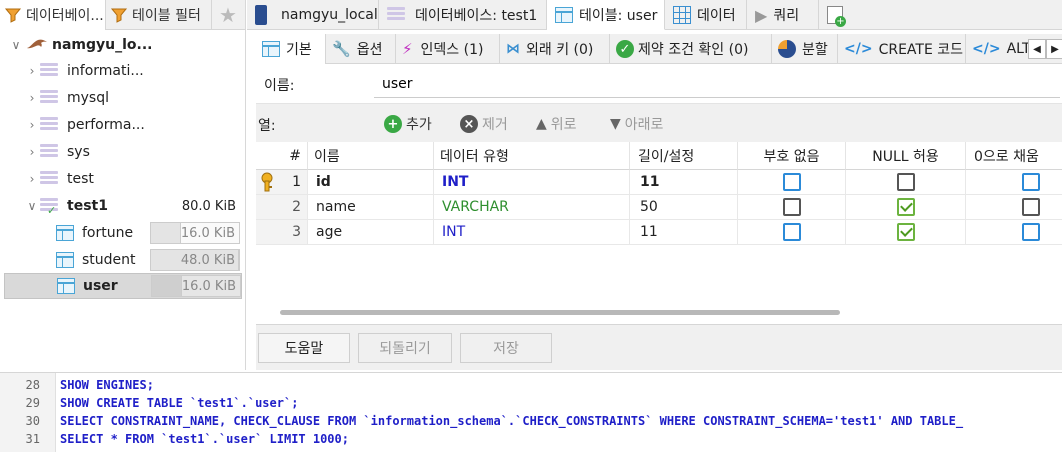 This screenshot has width=1062, height=452. I want to click on move-down-button: ▼ 아래로, so click(636, 124).